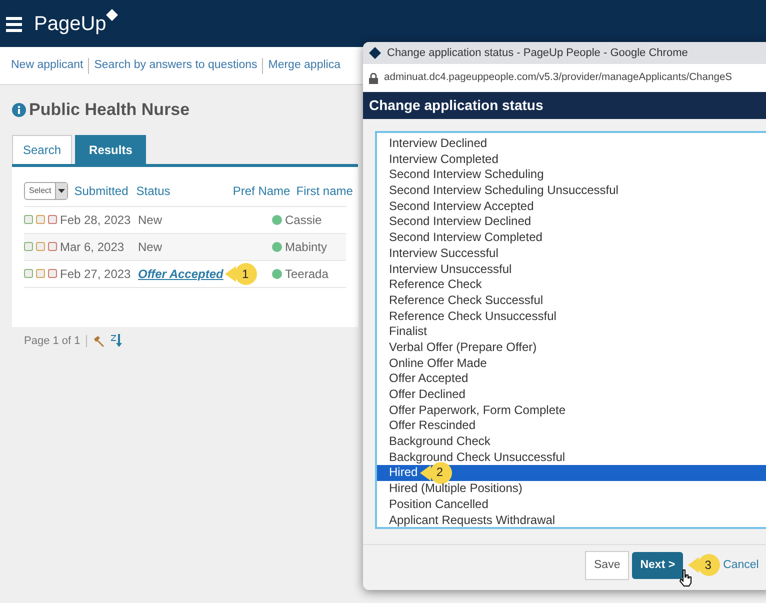 This screenshot has width=766, height=603. What do you see at coordinates (181, 273) in the screenshot?
I see `status-link: Offer Accepted` at bounding box center [181, 273].